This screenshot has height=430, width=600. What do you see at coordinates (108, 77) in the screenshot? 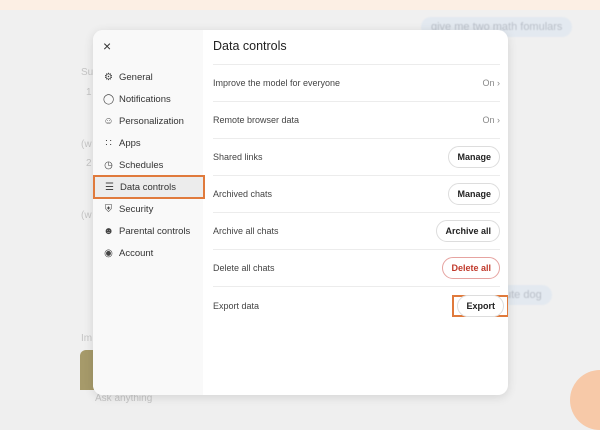
I see `gear-icon: ⚙` at bounding box center [108, 77].